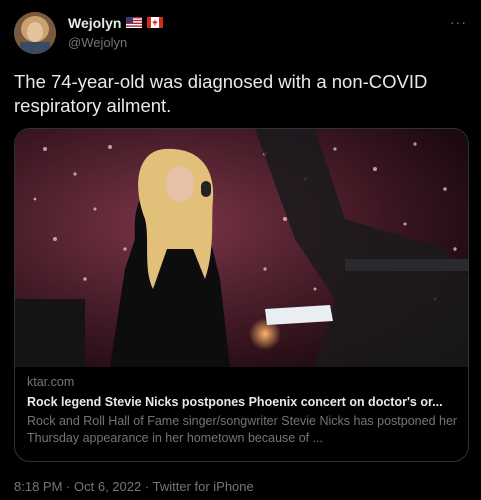 The image size is (481, 500). What do you see at coordinates (51, 382) in the screenshot?
I see `card-domain: ktar.com` at bounding box center [51, 382].